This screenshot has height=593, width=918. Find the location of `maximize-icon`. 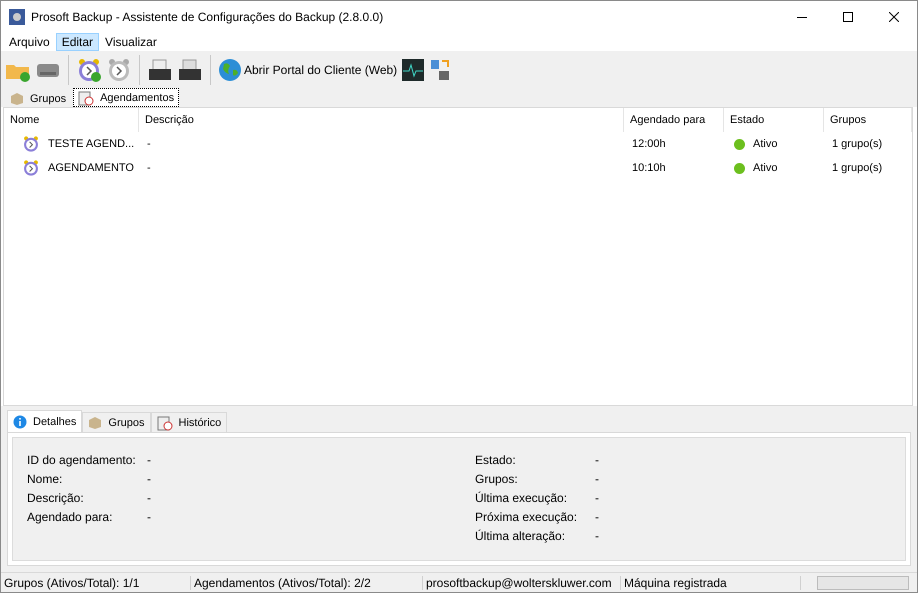

maximize-icon is located at coordinates (848, 17).